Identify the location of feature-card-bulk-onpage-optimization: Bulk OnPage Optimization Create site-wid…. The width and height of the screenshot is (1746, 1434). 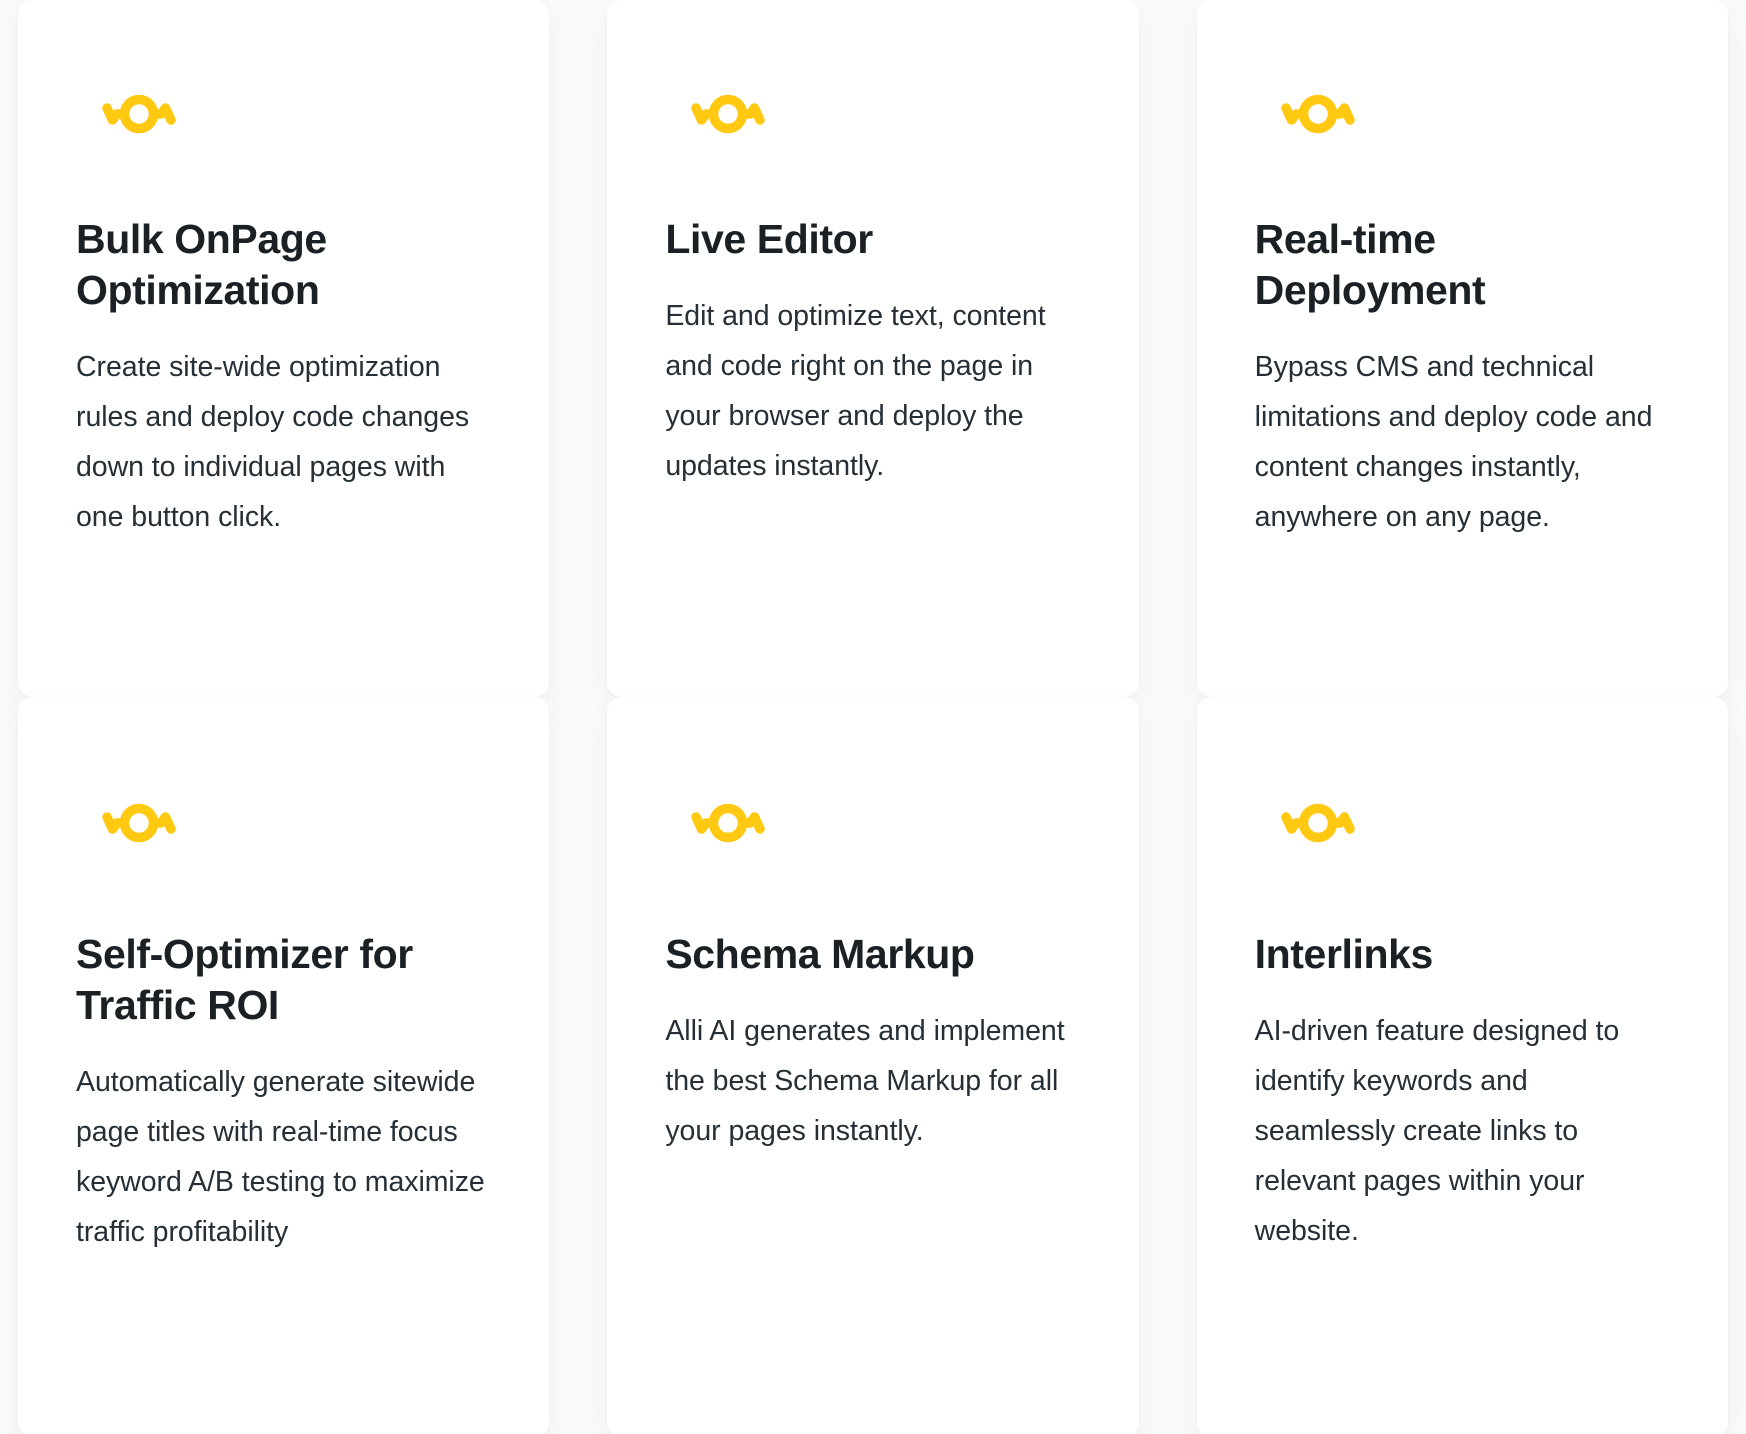
(284, 348).